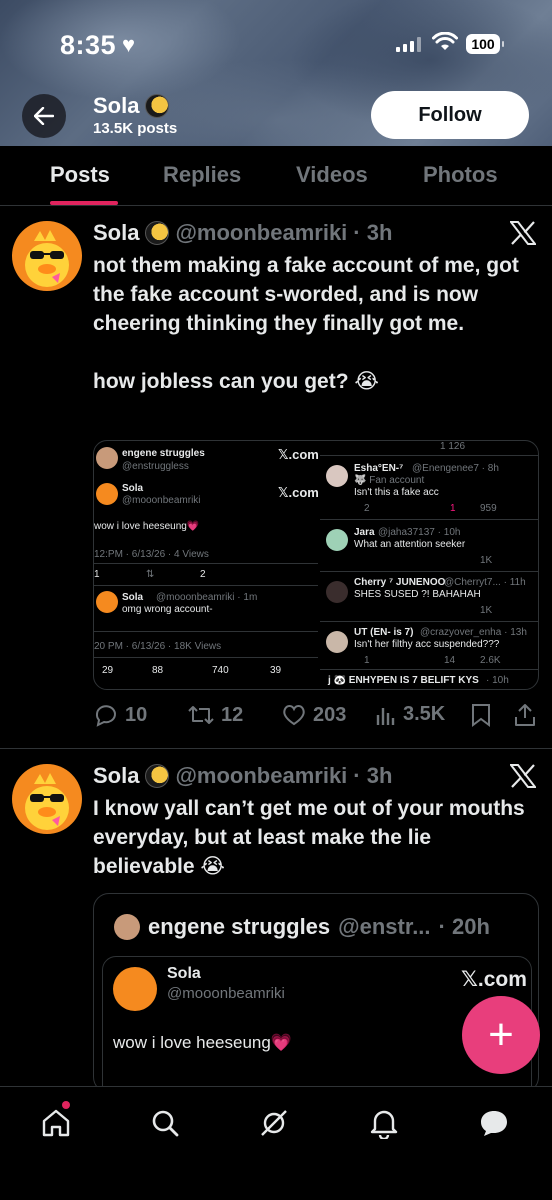  I want to click on tab-photos: Photos, so click(460, 175).